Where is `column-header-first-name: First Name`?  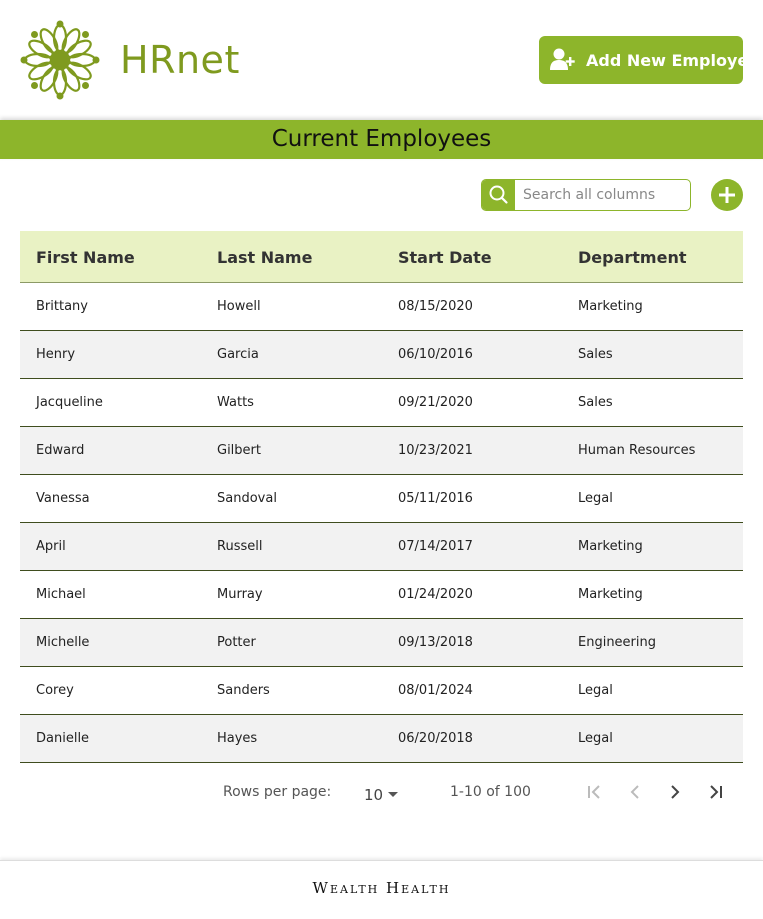 column-header-first-name: First Name is located at coordinates (85, 257).